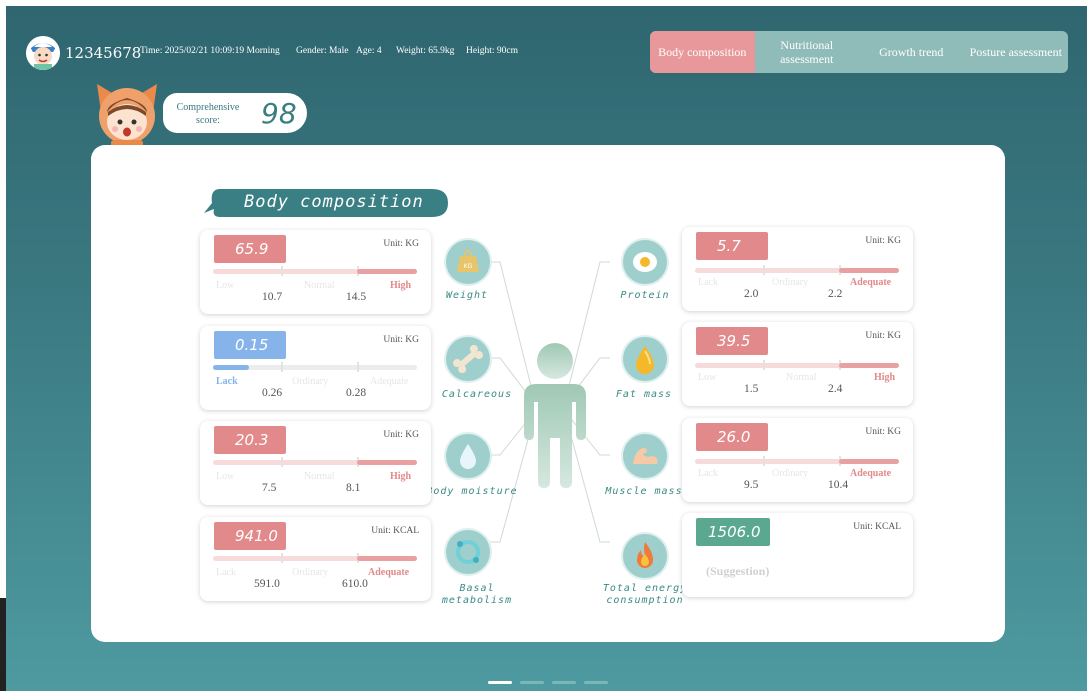 The image size is (1087, 691). Describe the element at coordinates (555, 415) in the screenshot. I see `body-figure` at that location.